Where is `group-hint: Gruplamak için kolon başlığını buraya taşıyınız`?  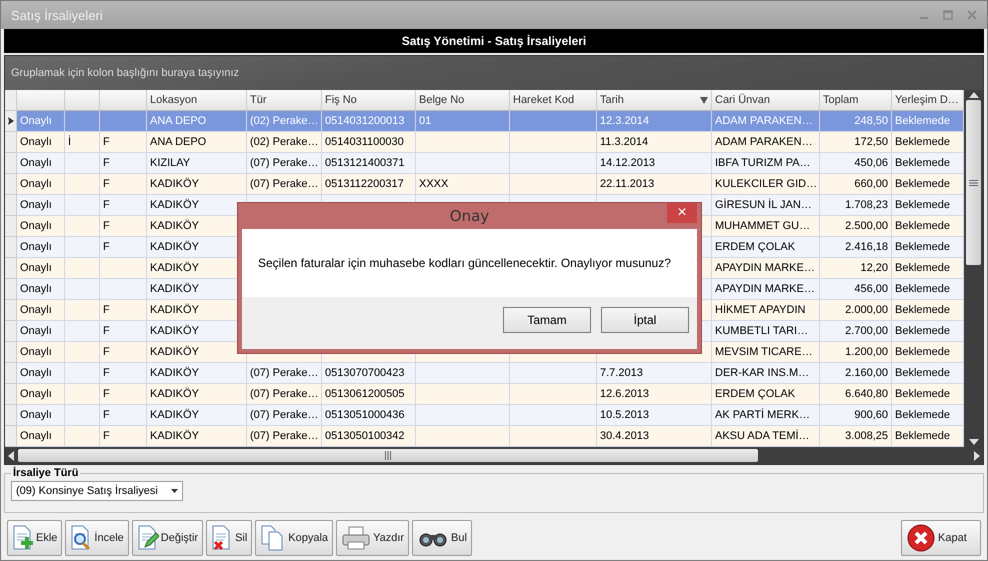 group-hint: Gruplamak için kolon başlığını buraya taşıyınız is located at coordinates (125, 73).